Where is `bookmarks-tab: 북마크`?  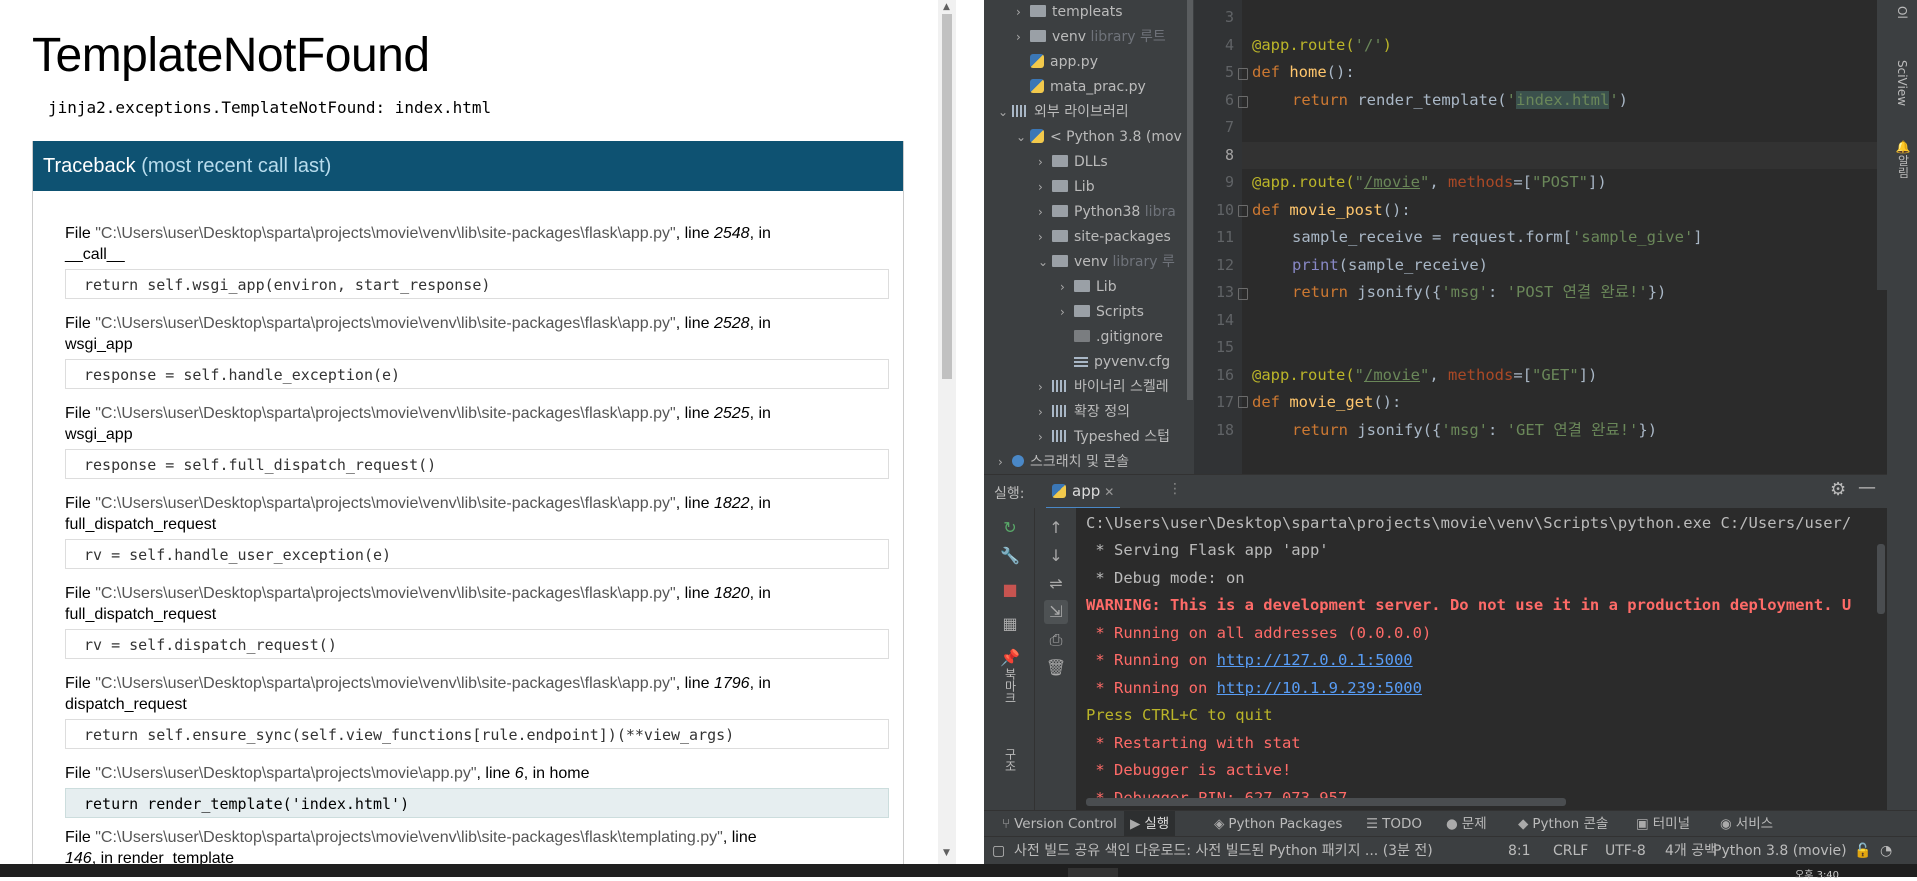 bookmarks-tab: 북마크 is located at coordinates (1010, 686).